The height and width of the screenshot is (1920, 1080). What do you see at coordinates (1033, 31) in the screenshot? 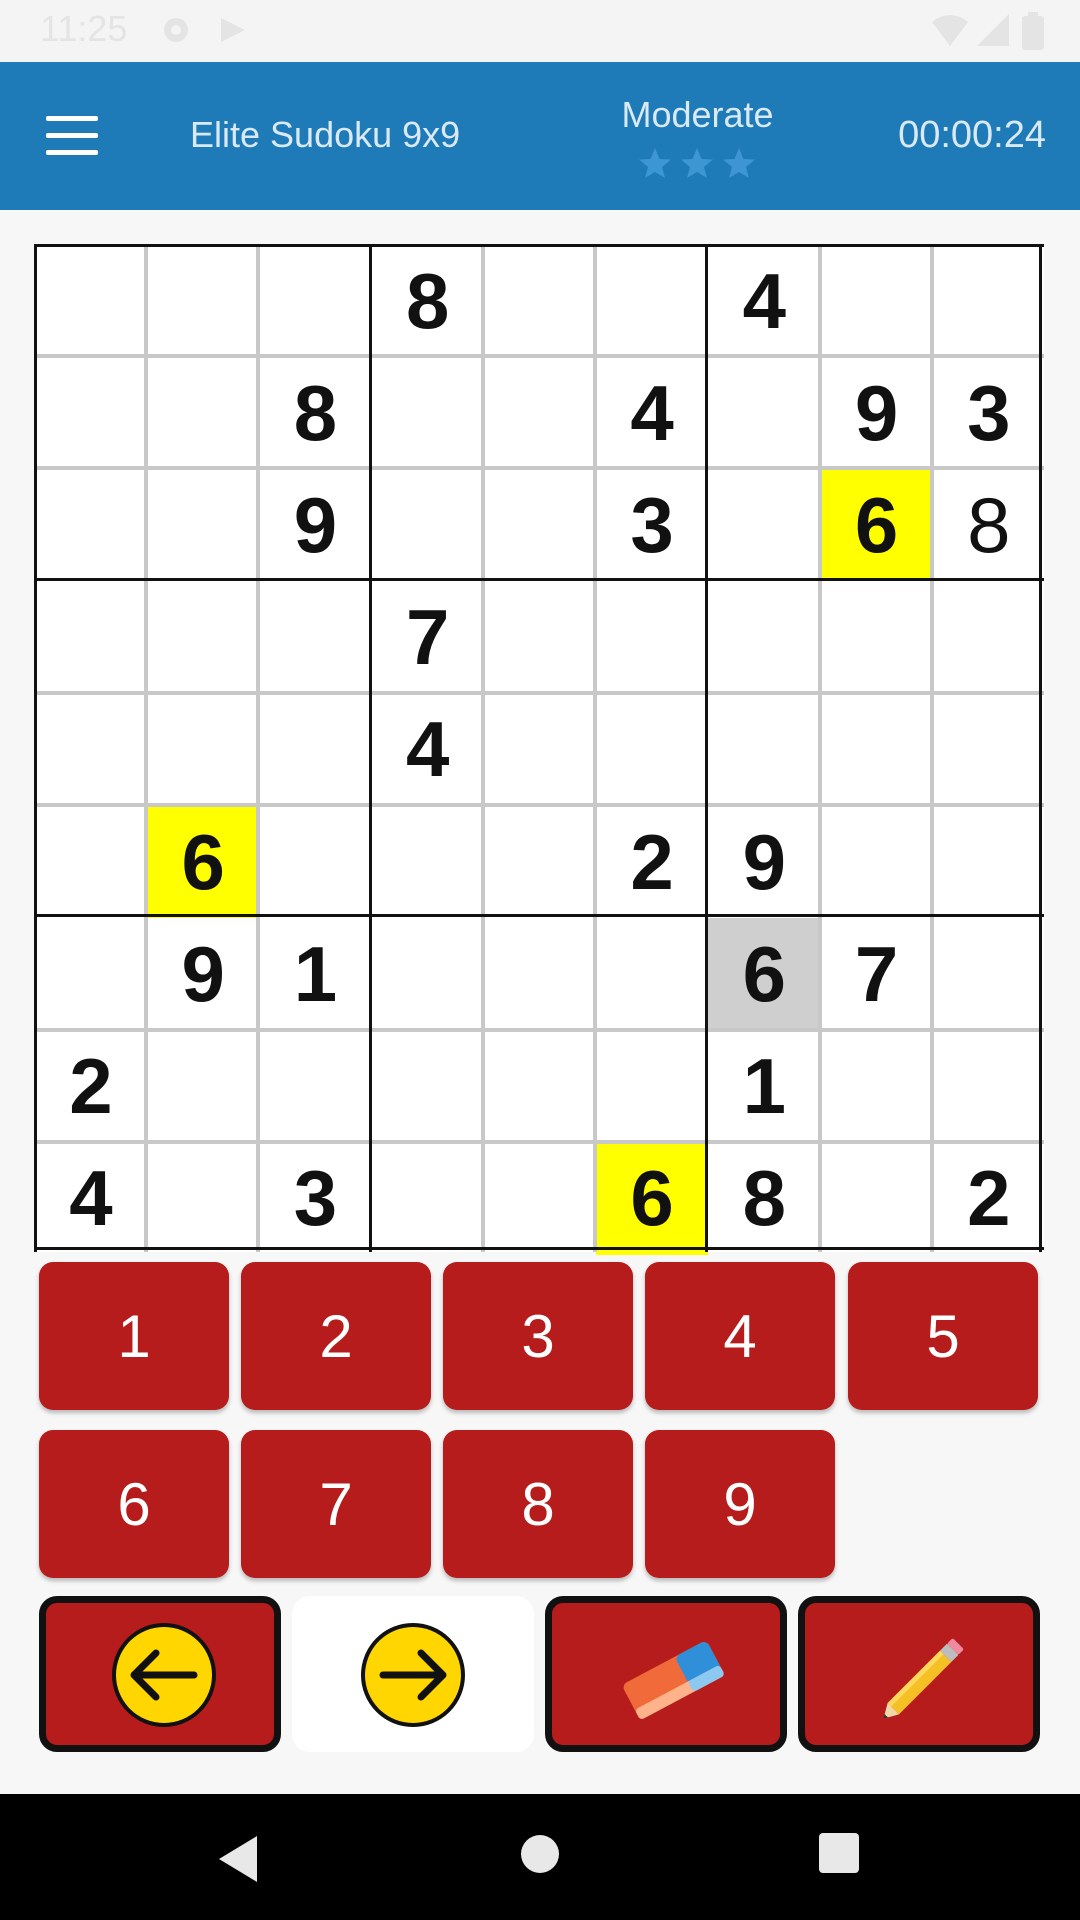
I see `battery-icon` at bounding box center [1033, 31].